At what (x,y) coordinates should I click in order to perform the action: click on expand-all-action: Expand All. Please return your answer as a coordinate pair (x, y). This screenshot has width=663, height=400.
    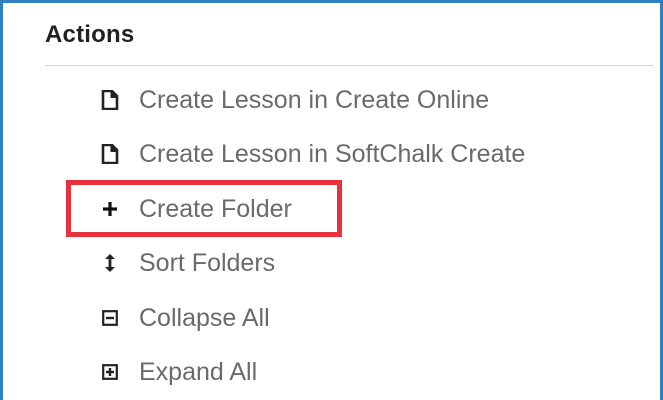
    Looking at the image, I should click on (178, 372).